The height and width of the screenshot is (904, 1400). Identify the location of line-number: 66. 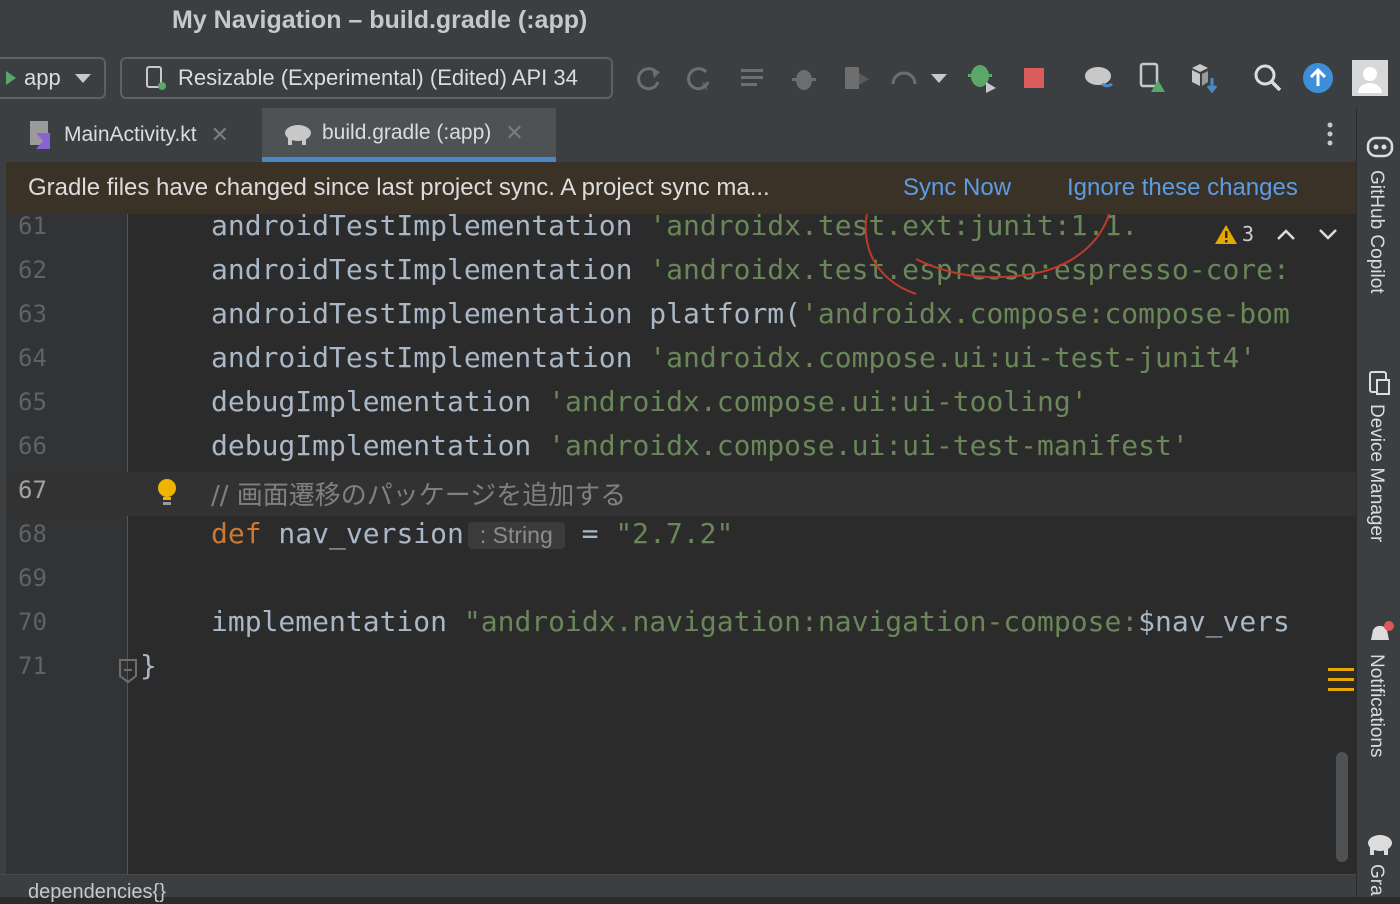
(32, 446).